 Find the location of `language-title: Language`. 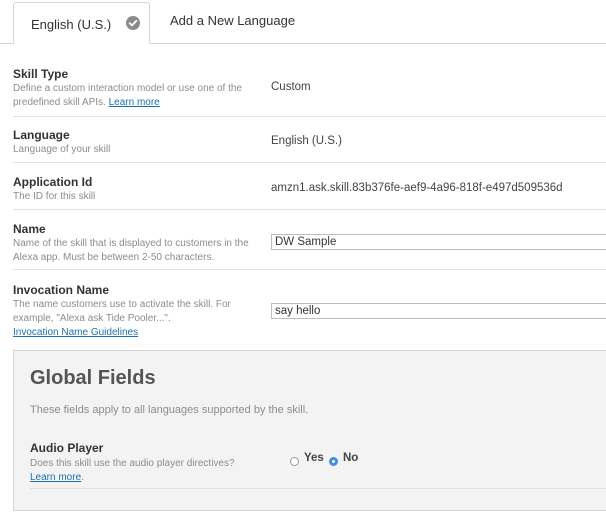

language-title: Language is located at coordinates (41, 135).